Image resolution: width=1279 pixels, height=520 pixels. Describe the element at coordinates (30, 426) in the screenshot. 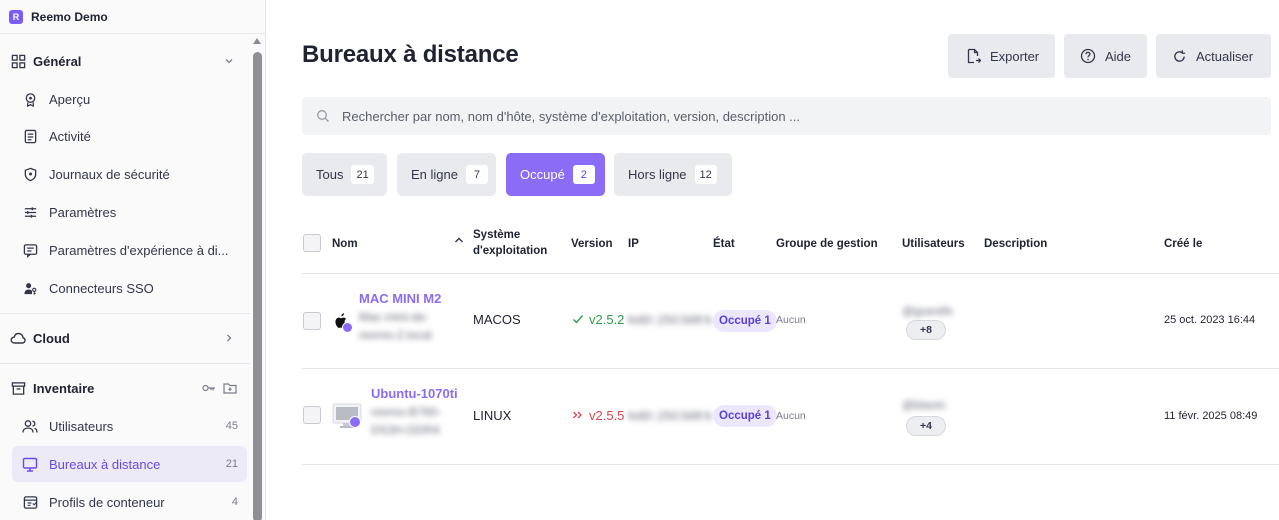

I see `users-icon` at that location.